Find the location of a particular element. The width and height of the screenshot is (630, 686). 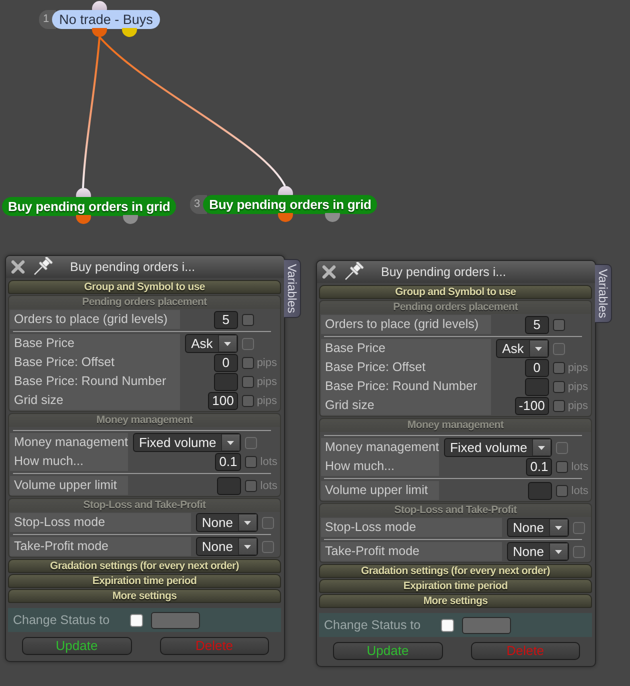

node-number: 3 is located at coordinates (199, 204).